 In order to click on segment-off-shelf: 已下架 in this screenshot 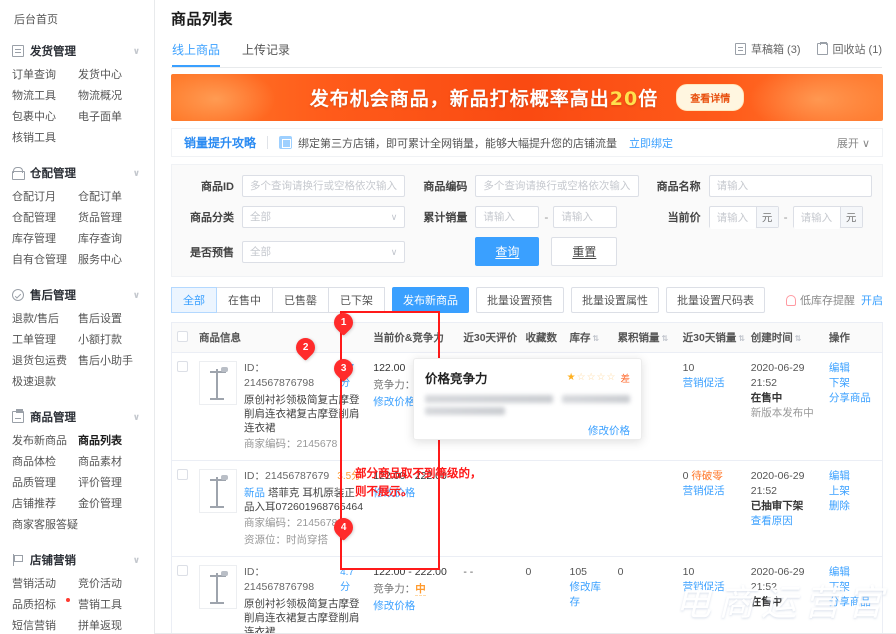, I will do `click(356, 300)`.